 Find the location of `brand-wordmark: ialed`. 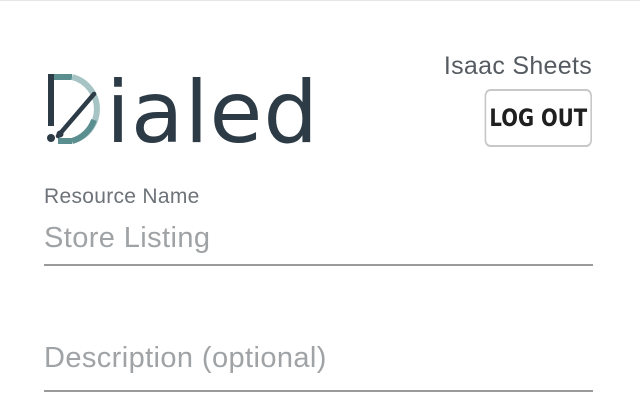

brand-wordmark: ialed is located at coordinates (212, 113).